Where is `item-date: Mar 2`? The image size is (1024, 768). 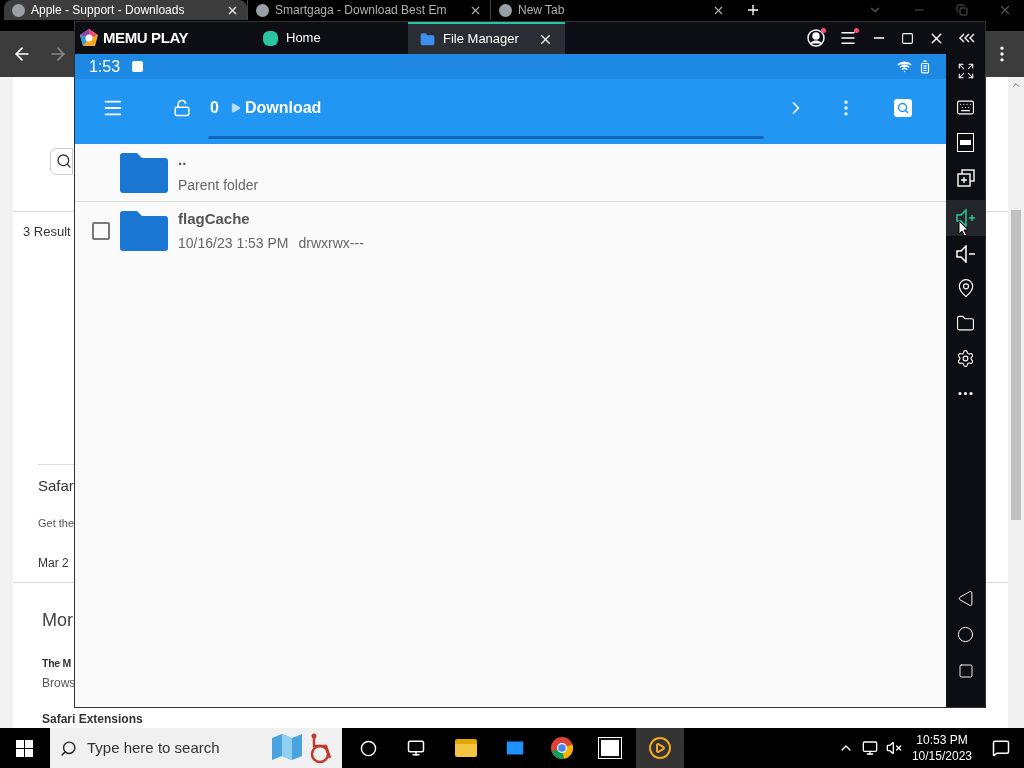 item-date: Mar 2 is located at coordinates (53, 563).